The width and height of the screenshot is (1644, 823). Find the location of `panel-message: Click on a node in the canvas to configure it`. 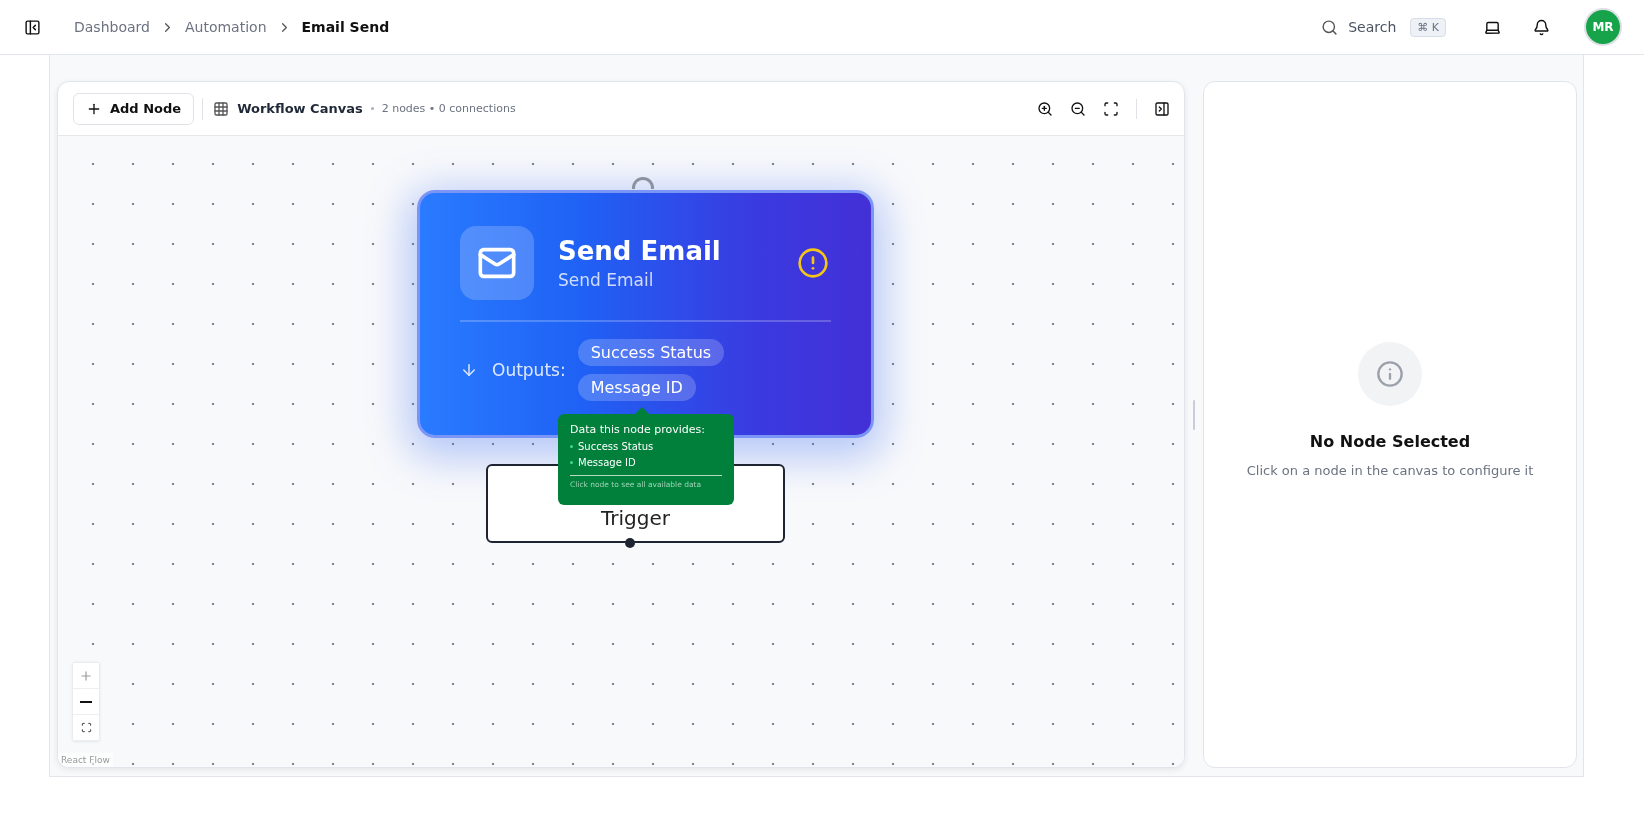

panel-message: Click on a node in the canvas to configure it is located at coordinates (1390, 470).